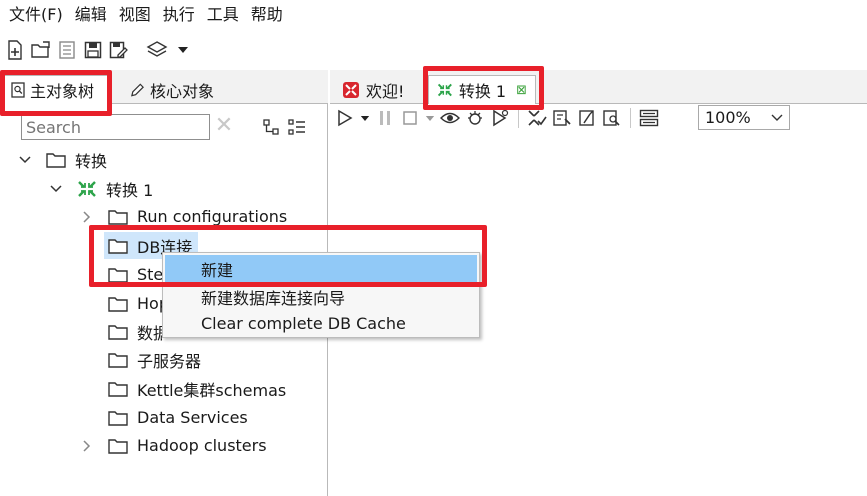  What do you see at coordinates (149, 274) in the screenshot?
I see `tree-node-label: Steps` at bounding box center [149, 274].